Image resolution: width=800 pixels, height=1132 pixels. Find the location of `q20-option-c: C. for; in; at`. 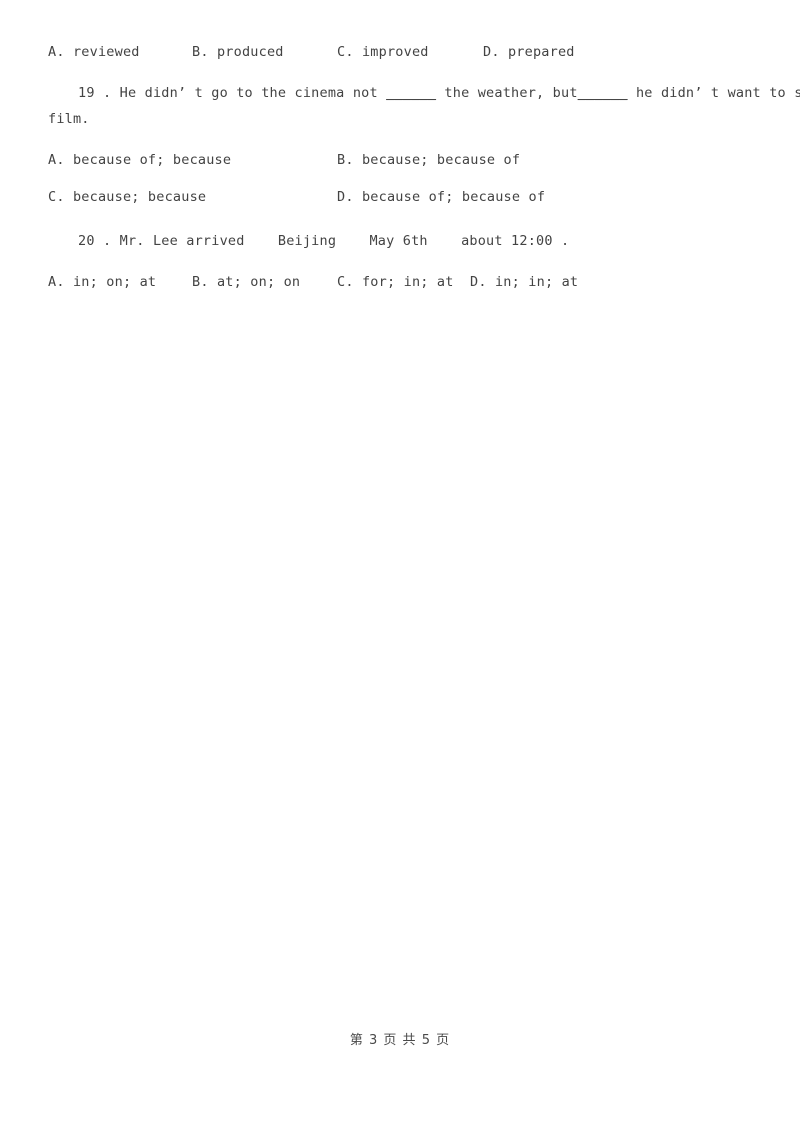

q20-option-c: C. for; in; at is located at coordinates (395, 282).